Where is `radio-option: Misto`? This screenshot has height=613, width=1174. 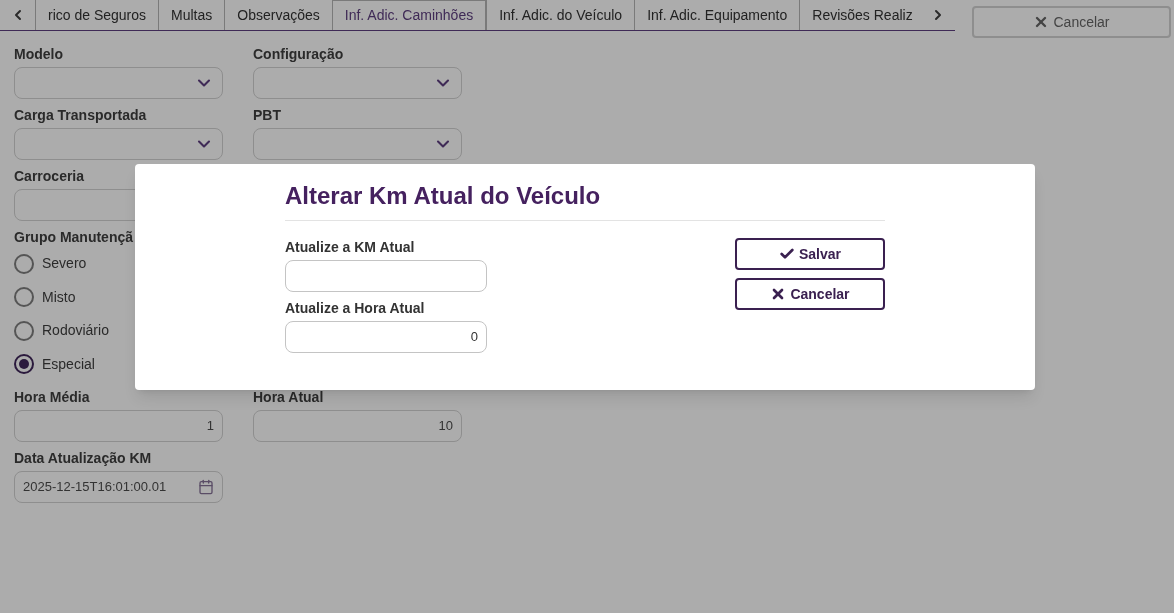 radio-option: Misto is located at coordinates (45, 297).